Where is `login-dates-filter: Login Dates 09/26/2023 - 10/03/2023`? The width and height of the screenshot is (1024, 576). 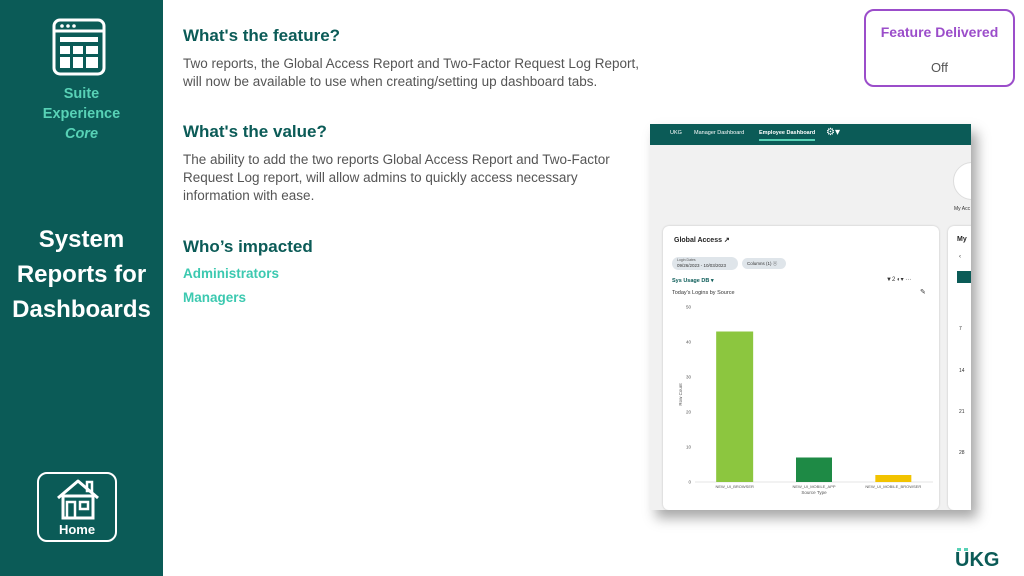
login-dates-filter: Login Dates 09/26/2023 - 10/03/2023 is located at coordinates (705, 263).